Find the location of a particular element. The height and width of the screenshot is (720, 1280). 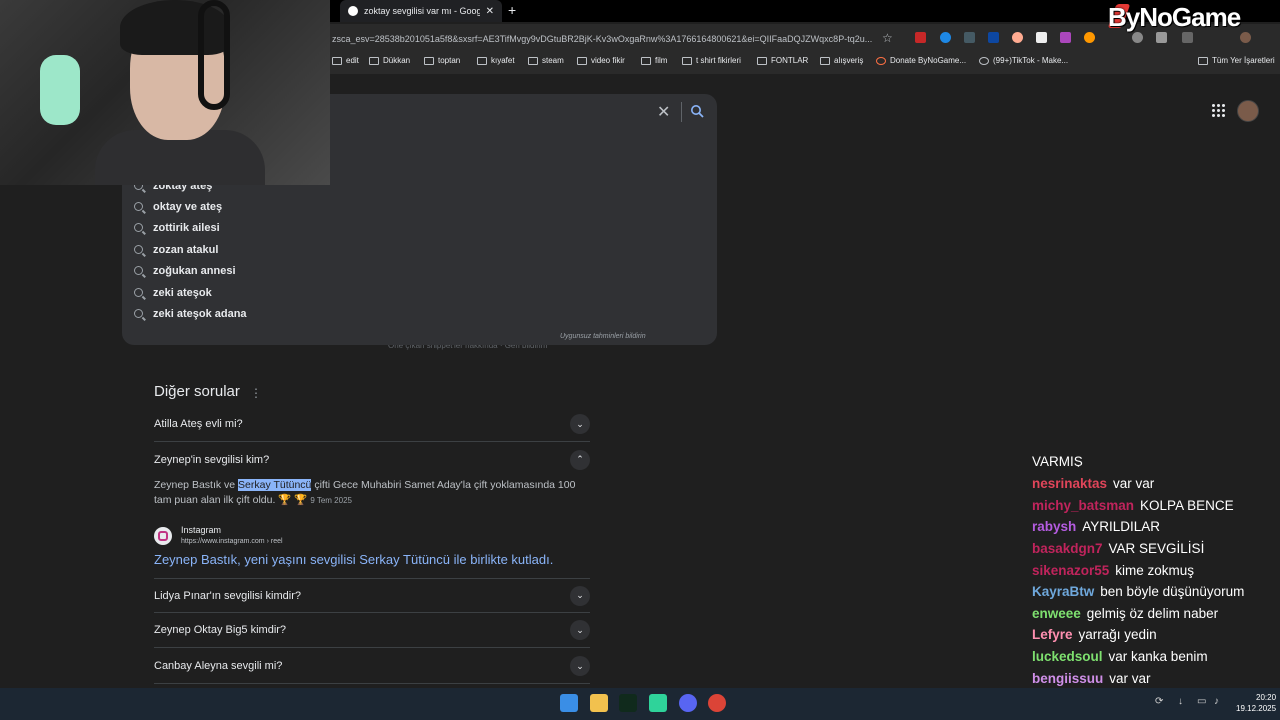

bookmark-fontlar: FONTLAR is located at coordinates (782, 60).